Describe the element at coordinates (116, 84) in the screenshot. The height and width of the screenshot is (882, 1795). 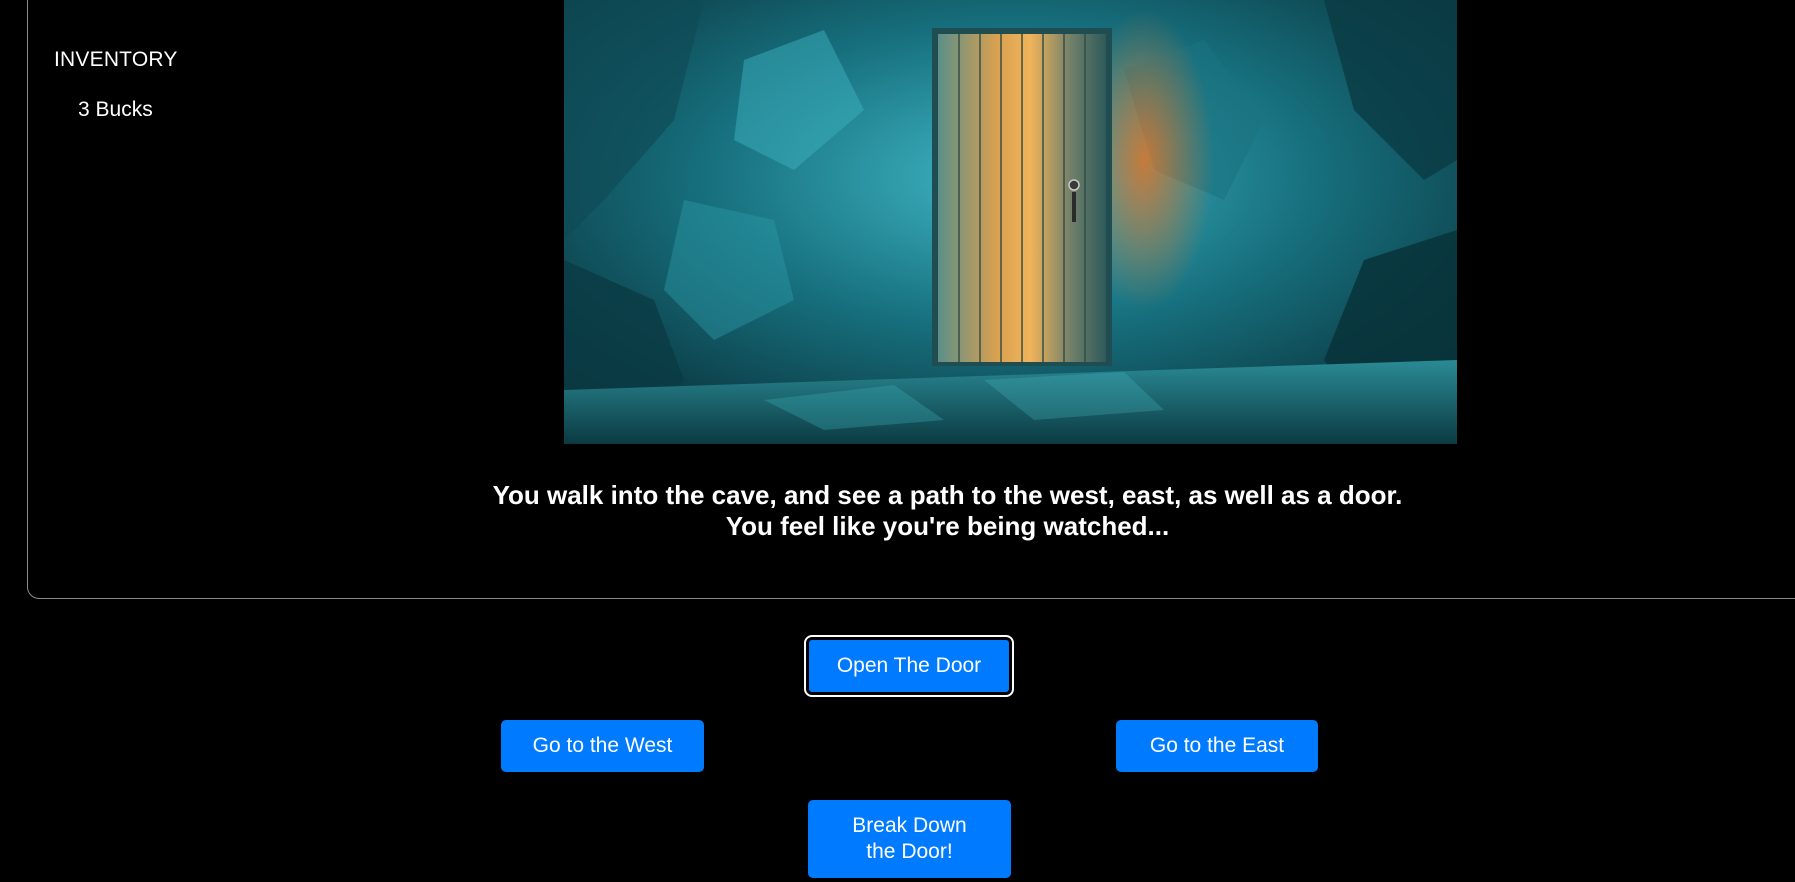
I see `inventory-panel: INVENTORY 3 Bucks` at that location.